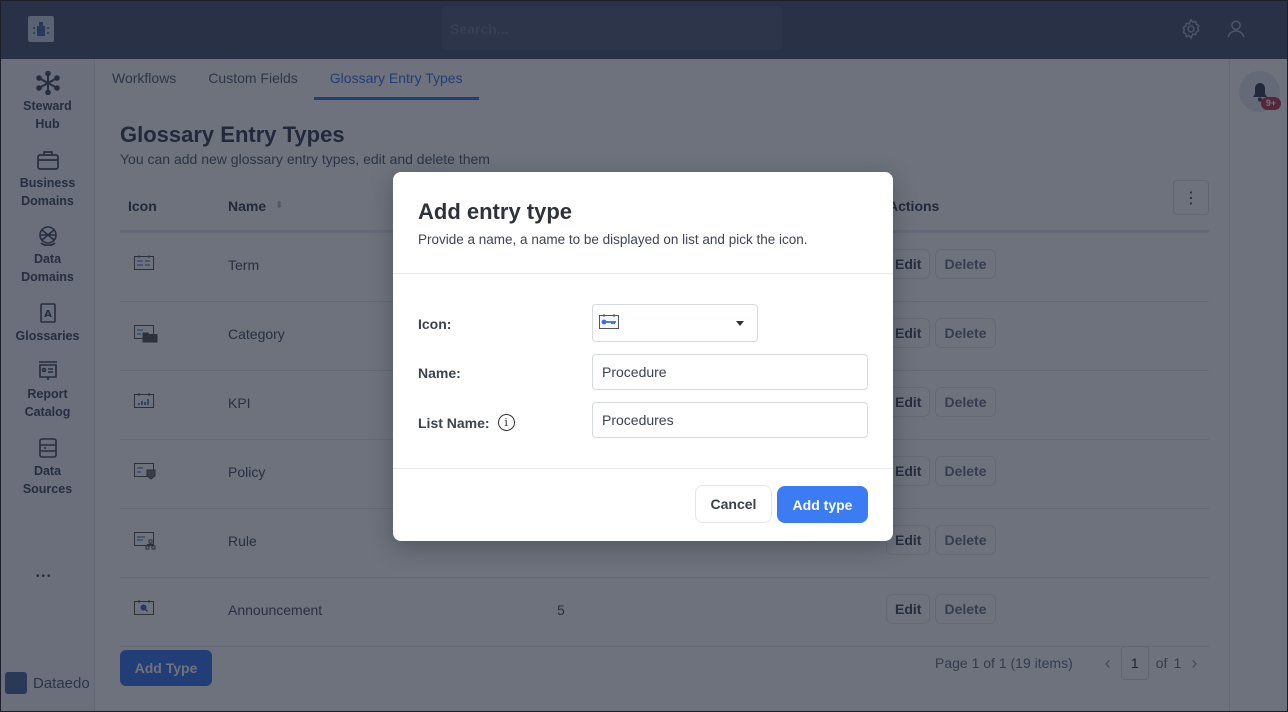 This screenshot has height=712, width=1288. I want to click on icon-label-text: Icon:, so click(435, 324).